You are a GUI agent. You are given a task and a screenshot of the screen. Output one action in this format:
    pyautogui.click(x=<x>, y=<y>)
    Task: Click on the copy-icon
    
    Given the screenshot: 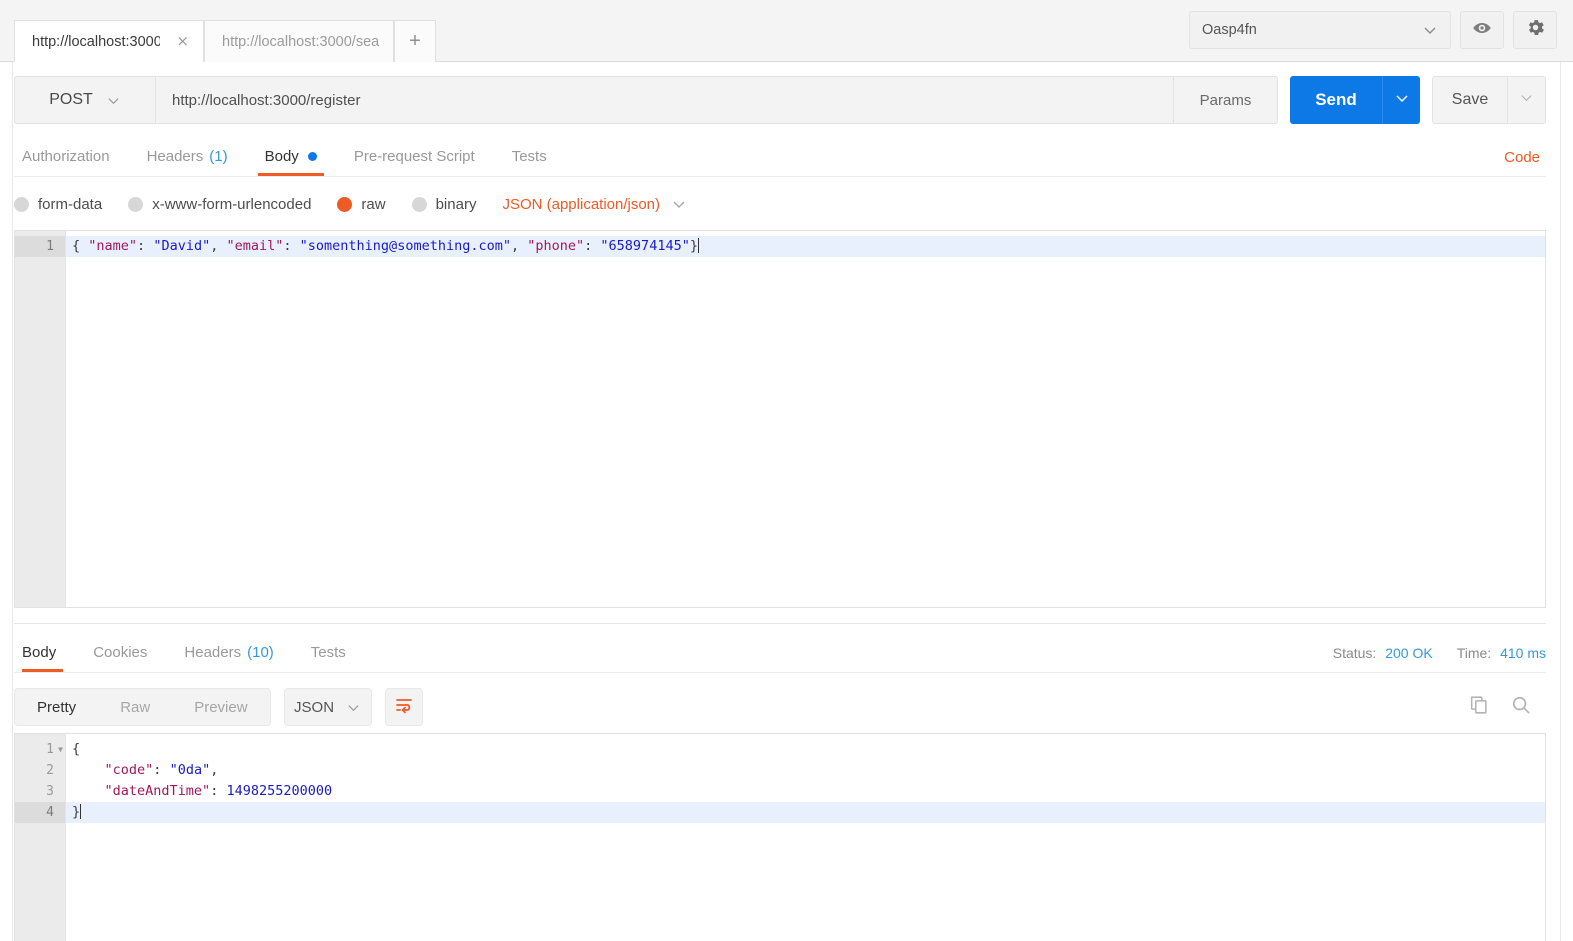 What is the action you would take?
    pyautogui.click(x=1479, y=707)
    